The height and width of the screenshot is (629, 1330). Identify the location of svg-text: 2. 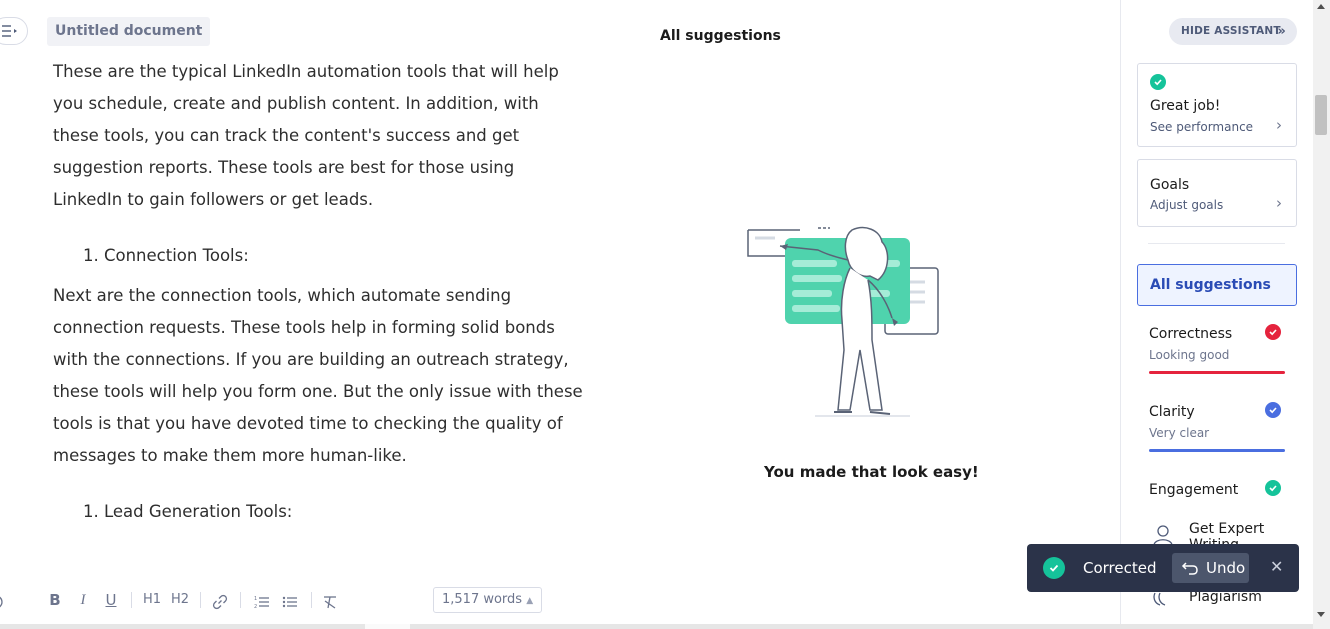
(255, 607).